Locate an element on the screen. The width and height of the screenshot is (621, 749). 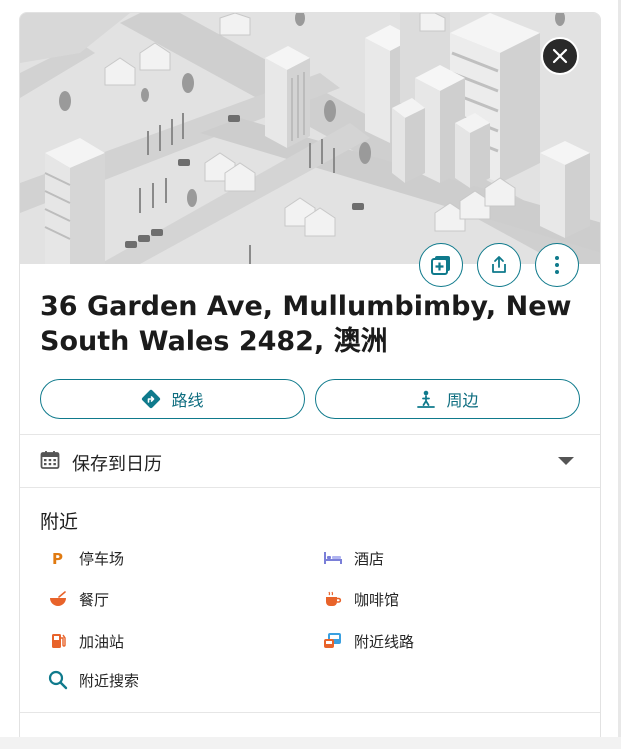
bottom-panel-edge is located at coordinates (310, 743).